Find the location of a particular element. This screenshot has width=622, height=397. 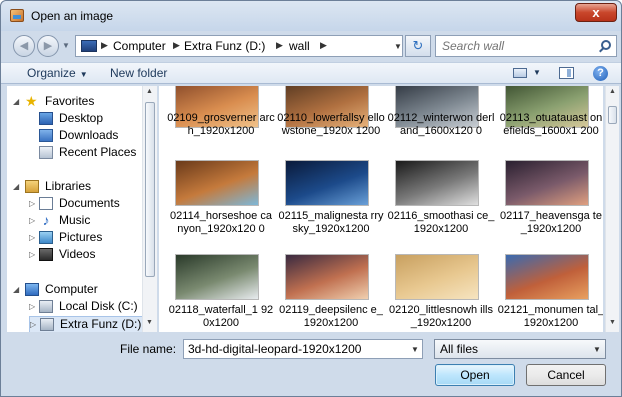

title-bar: Open an image x is located at coordinates (311, 16).